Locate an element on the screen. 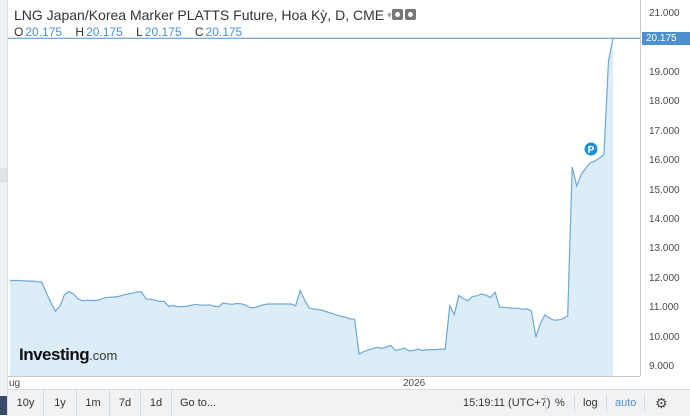 The width and height of the screenshot is (690, 416). logo-tld: .com is located at coordinates (103, 355).